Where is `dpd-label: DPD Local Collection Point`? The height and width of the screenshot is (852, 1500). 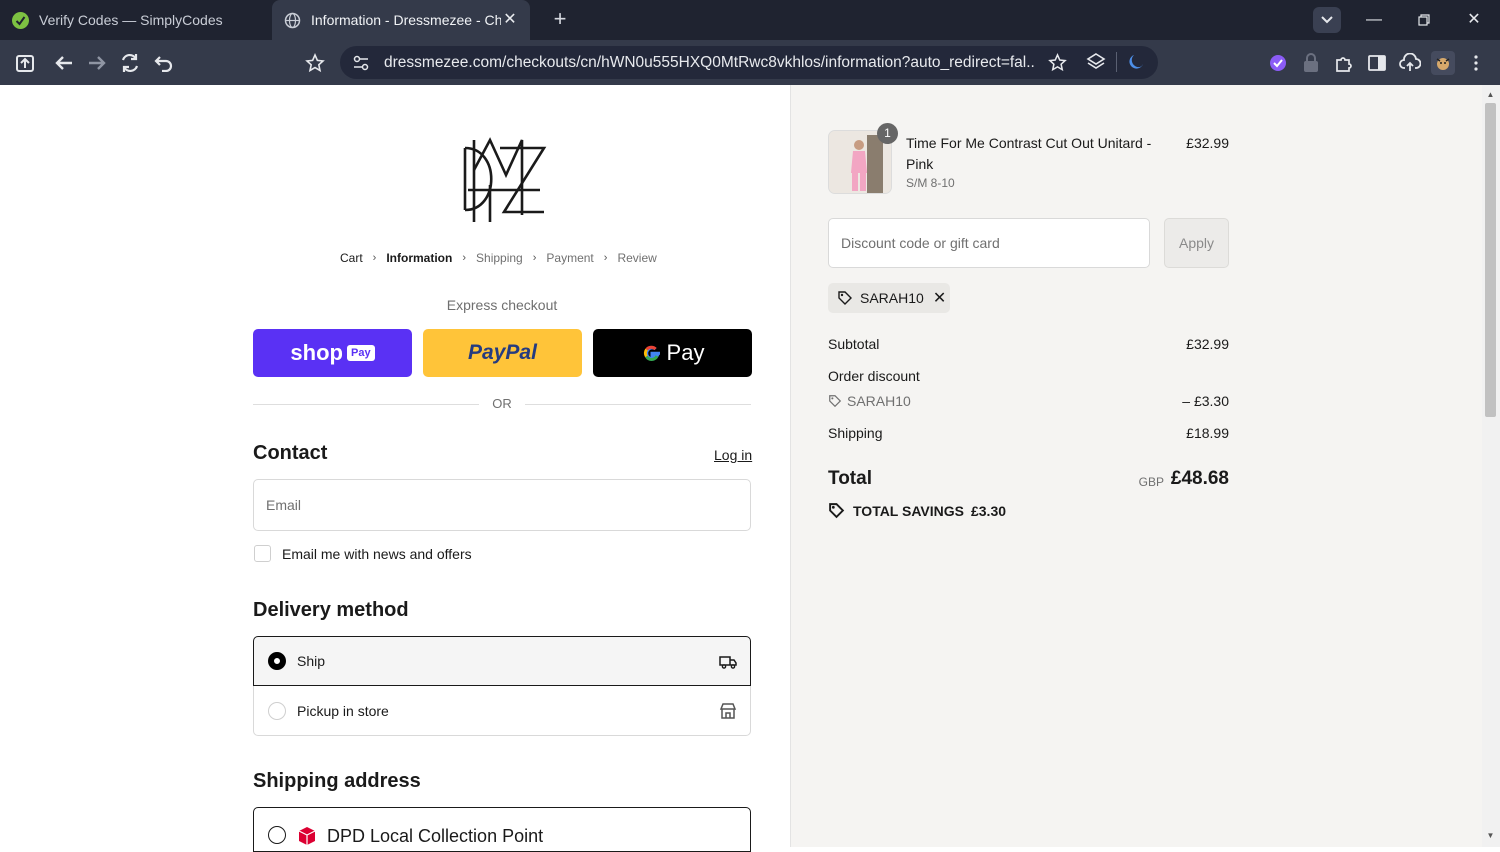 dpd-label: DPD Local Collection Point is located at coordinates (435, 836).